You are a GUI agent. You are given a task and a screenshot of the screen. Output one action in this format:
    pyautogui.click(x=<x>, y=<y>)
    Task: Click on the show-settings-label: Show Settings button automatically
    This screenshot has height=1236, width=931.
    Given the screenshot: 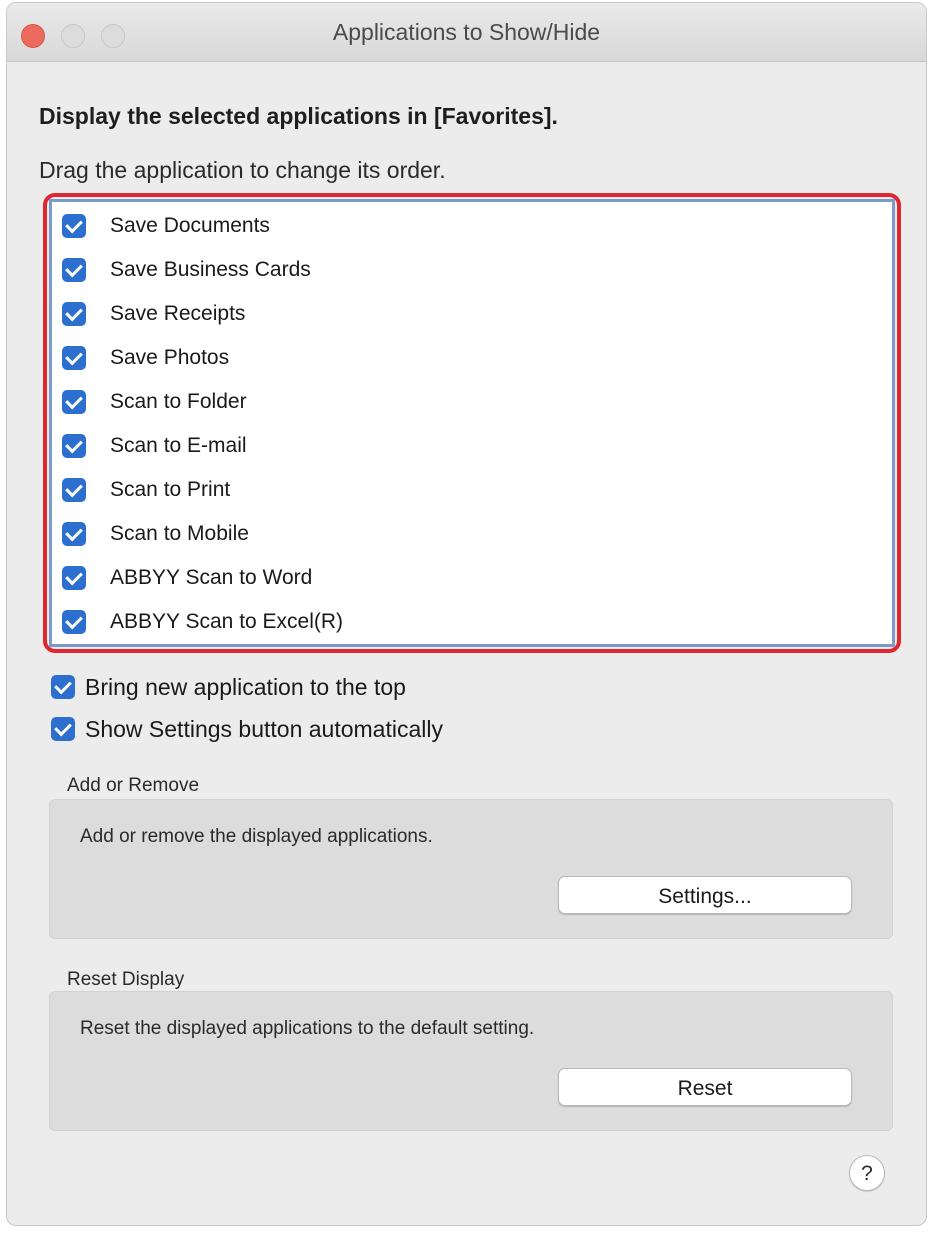 What is the action you would take?
    pyautogui.click(x=264, y=728)
    